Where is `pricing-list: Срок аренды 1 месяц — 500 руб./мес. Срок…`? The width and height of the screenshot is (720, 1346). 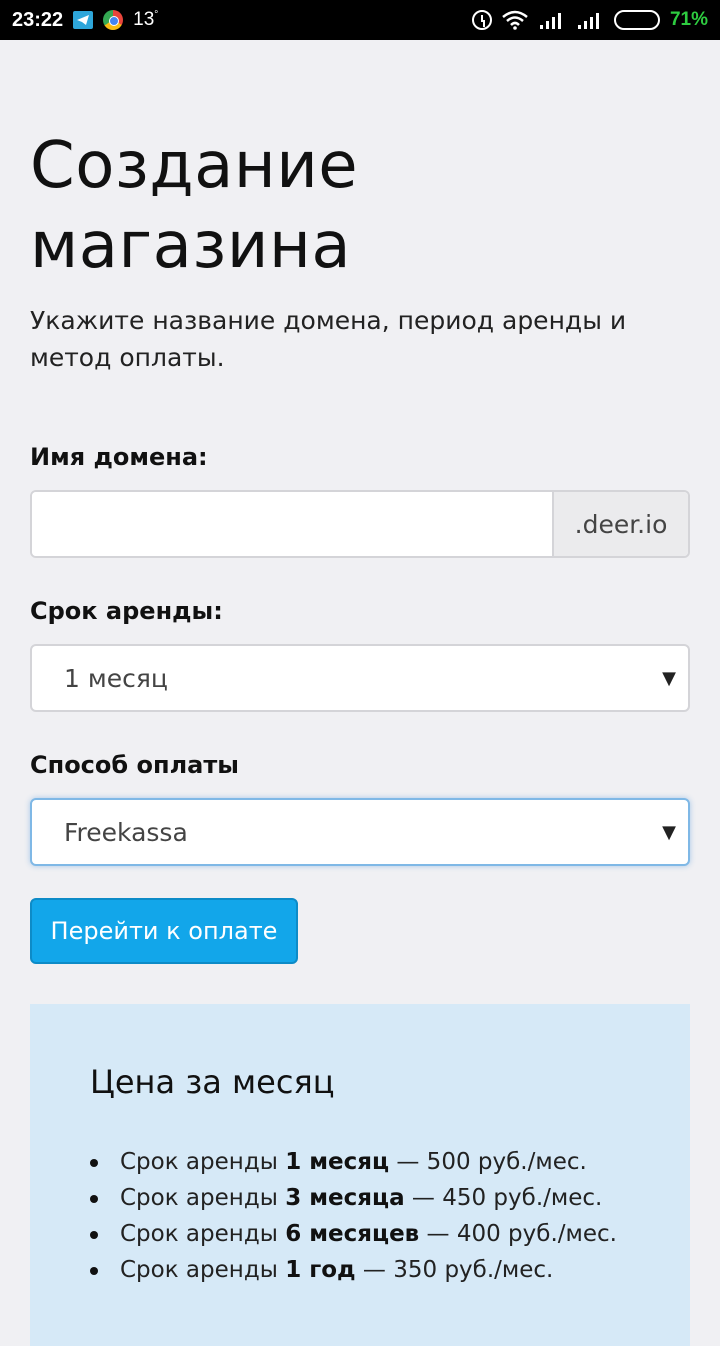
pricing-list: Срок аренды 1 месяц — 500 руб./мес. Срок… is located at coordinates (360, 1216).